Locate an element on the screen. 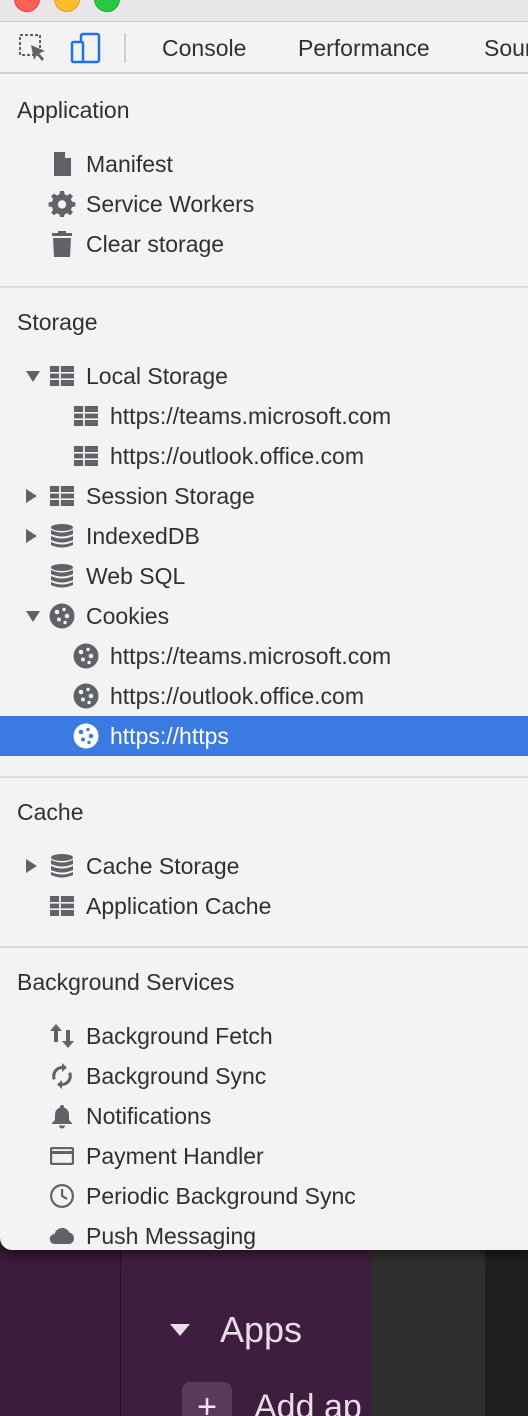 The height and width of the screenshot is (1416, 528). sidebar-item-label: https://https is located at coordinates (169, 736).